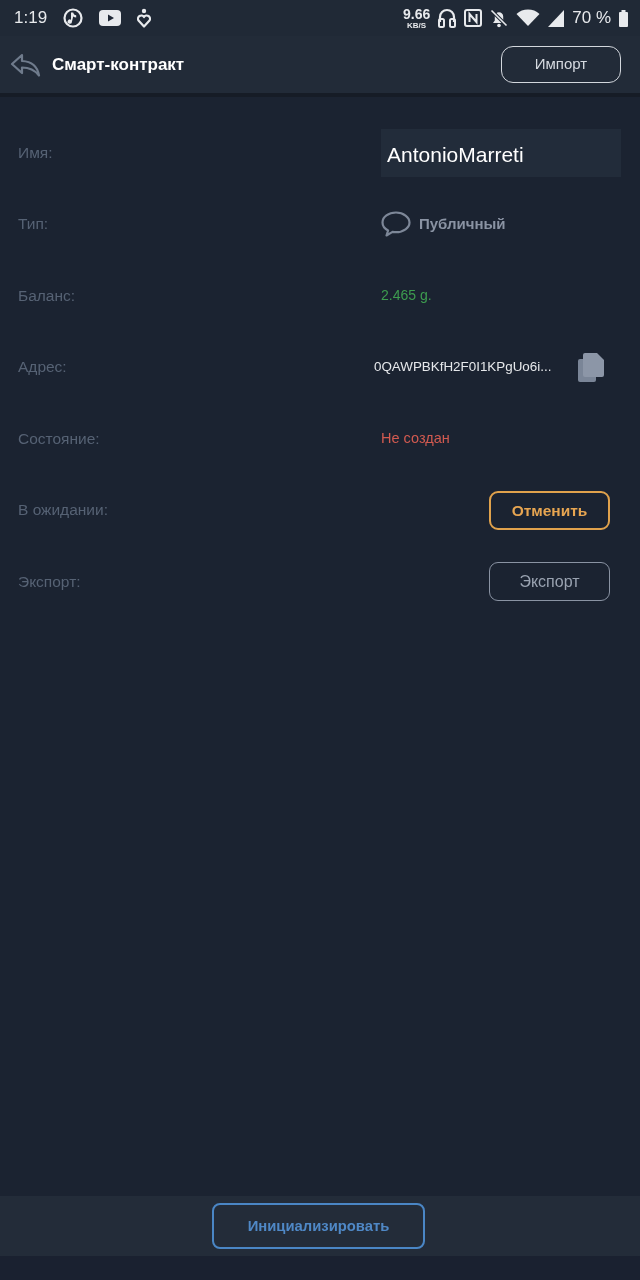 Image resolution: width=640 pixels, height=1280 pixels. I want to click on play-button-icon, so click(110, 18).